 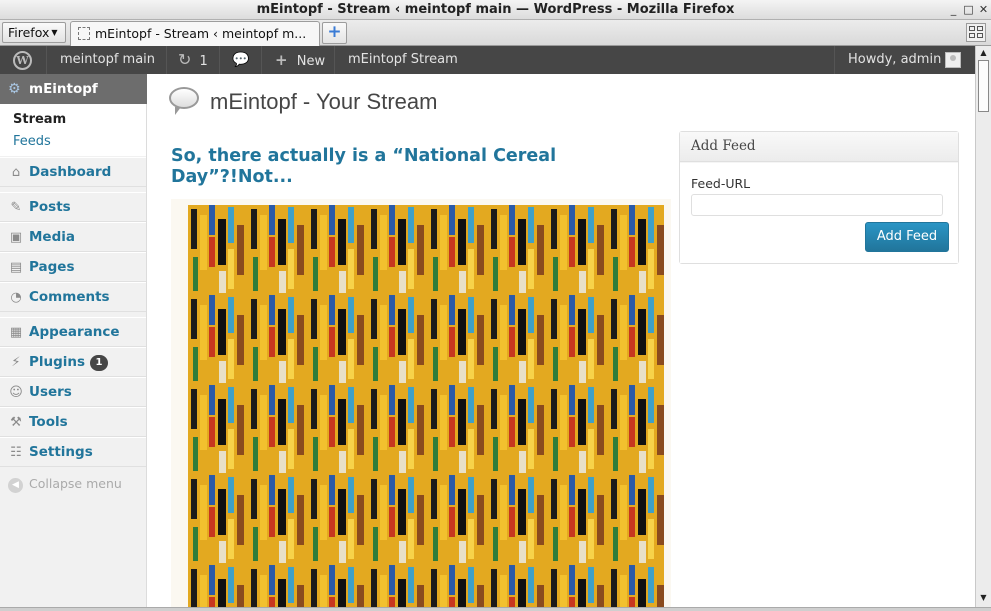 I want to click on collapse-arrow-icon: ◀, so click(x=15, y=485).